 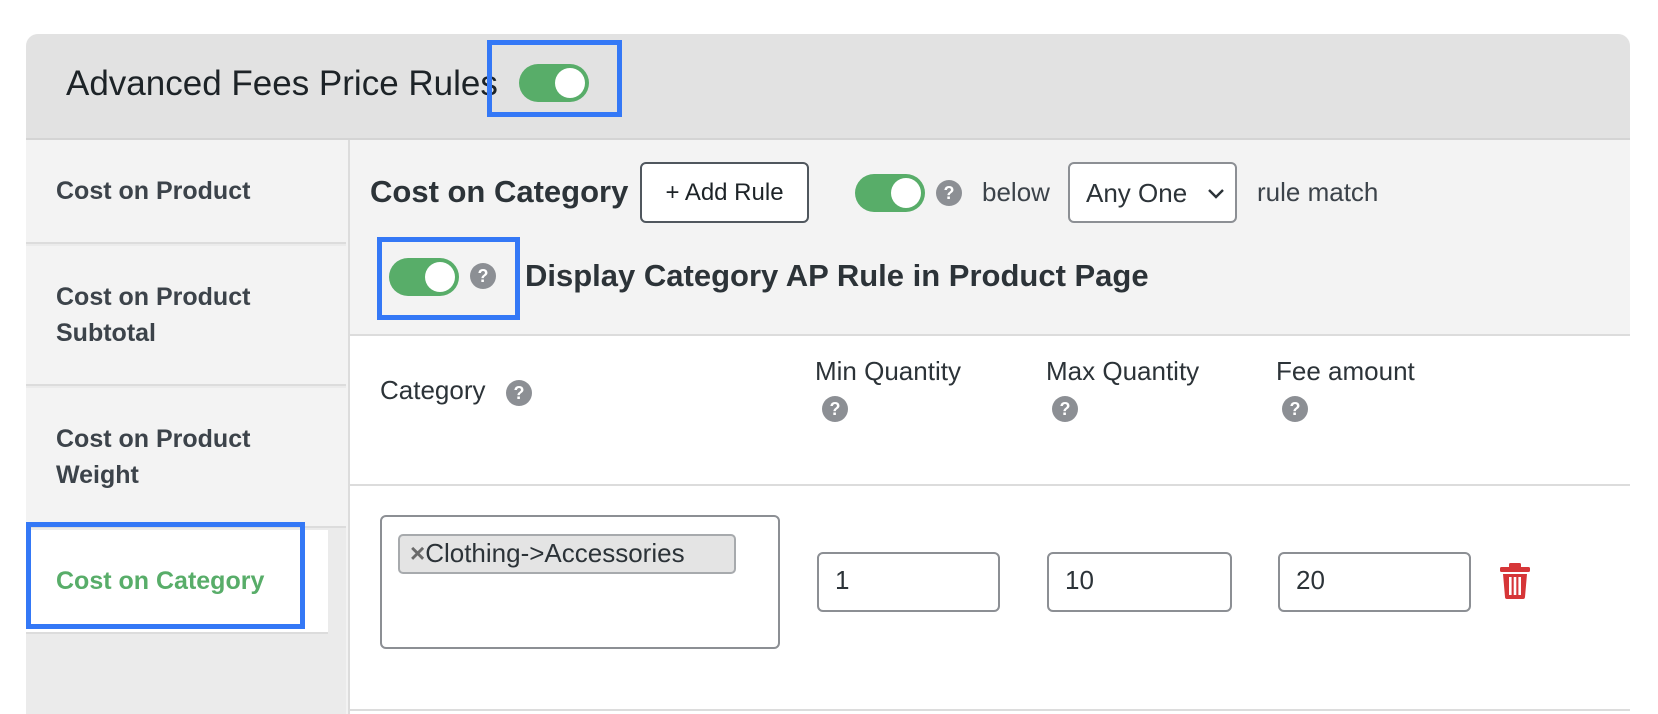 What do you see at coordinates (828, 87) in the screenshot?
I see `panel-header: Advanced Fees Price Rules` at bounding box center [828, 87].